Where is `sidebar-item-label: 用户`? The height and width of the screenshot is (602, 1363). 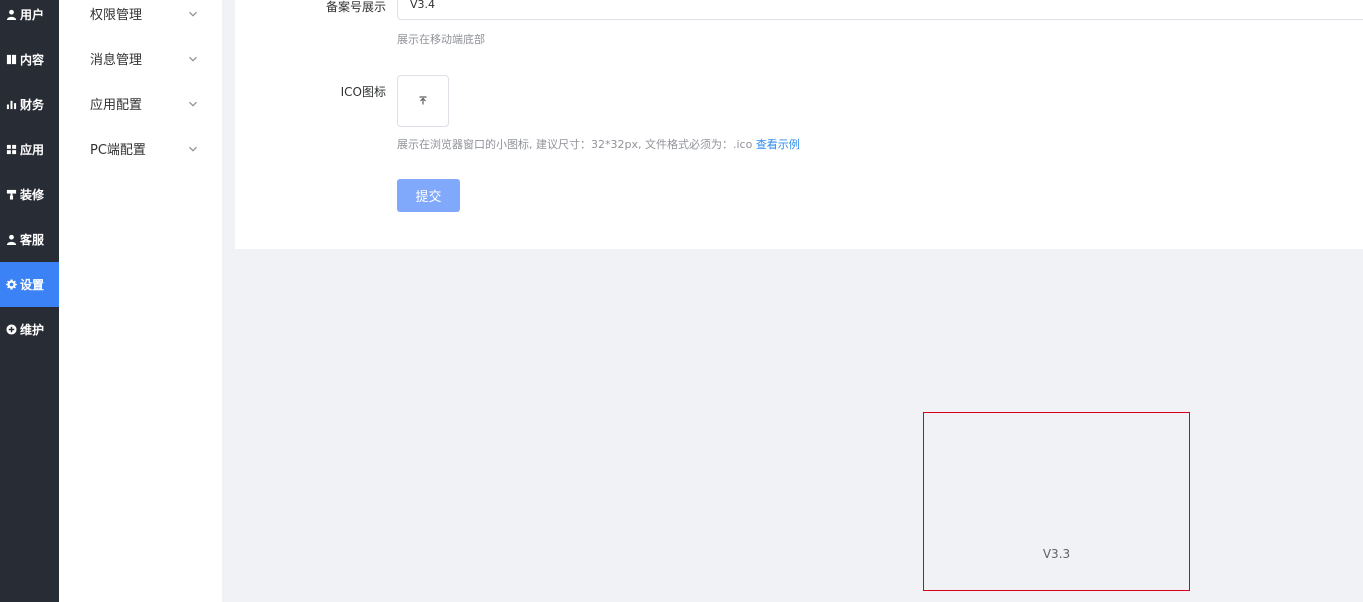
sidebar-item-label: 用户 is located at coordinates (32, 15).